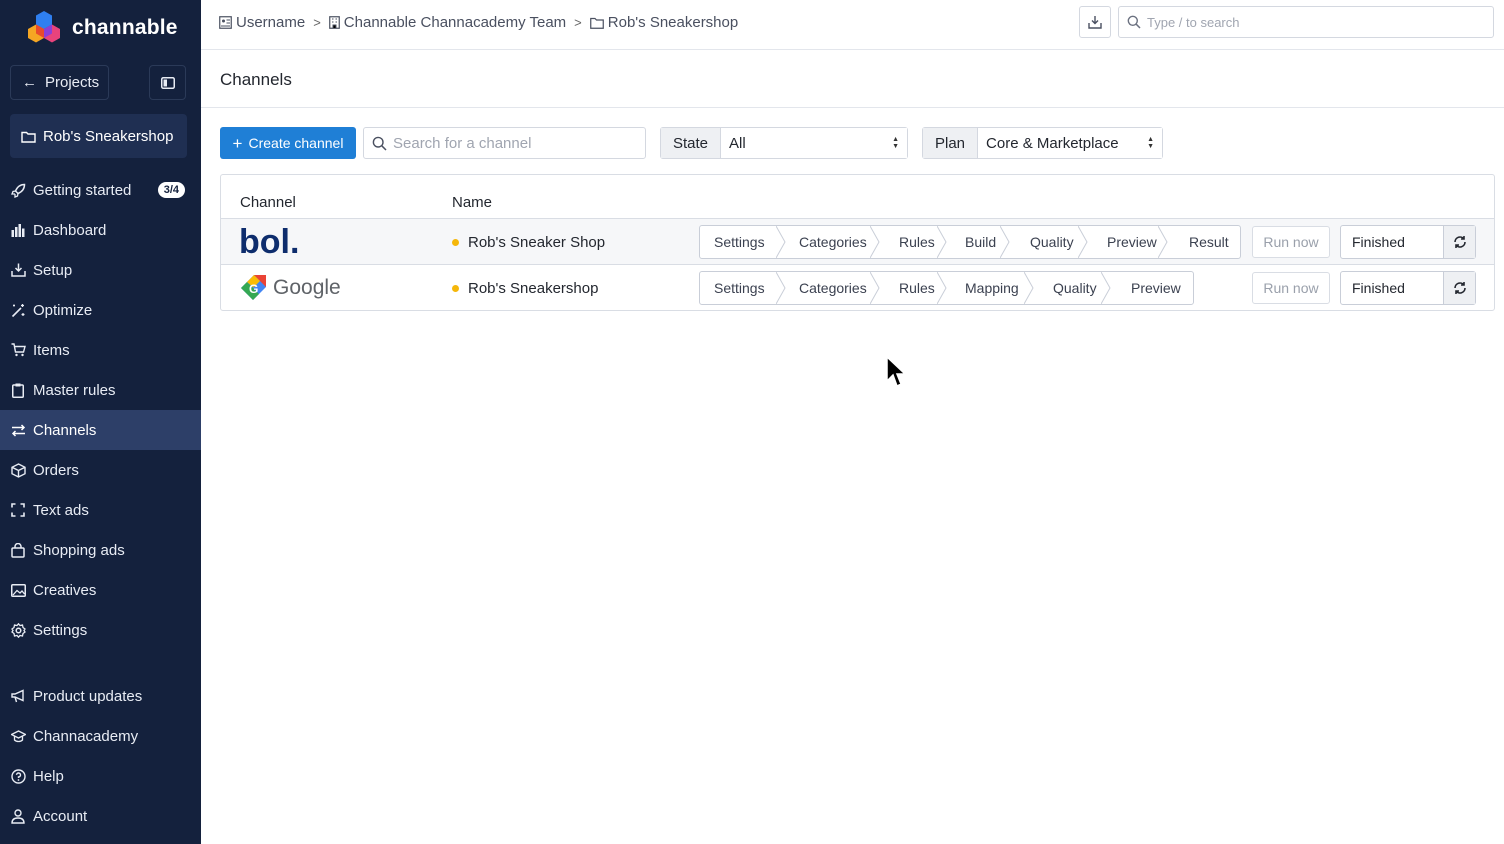 This screenshot has width=1504, height=844. What do you see at coordinates (528, 242) in the screenshot?
I see `channel-name: Rob's Sneaker Shop` at bounding box center [528, 242].